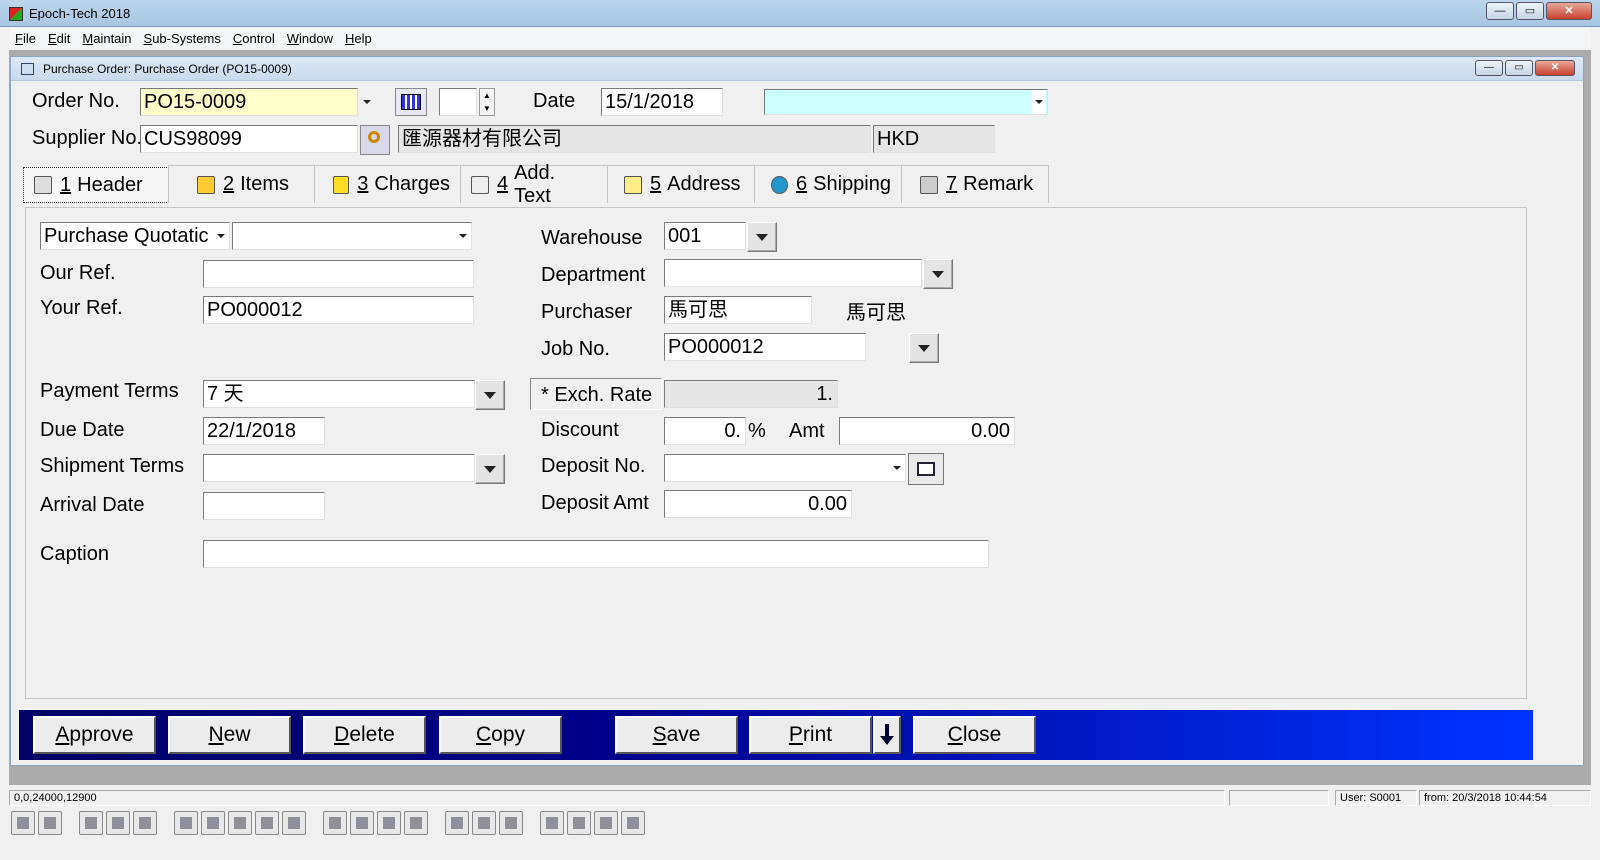  I want to click on child-restore-button: ▭, so click(1519, 68).